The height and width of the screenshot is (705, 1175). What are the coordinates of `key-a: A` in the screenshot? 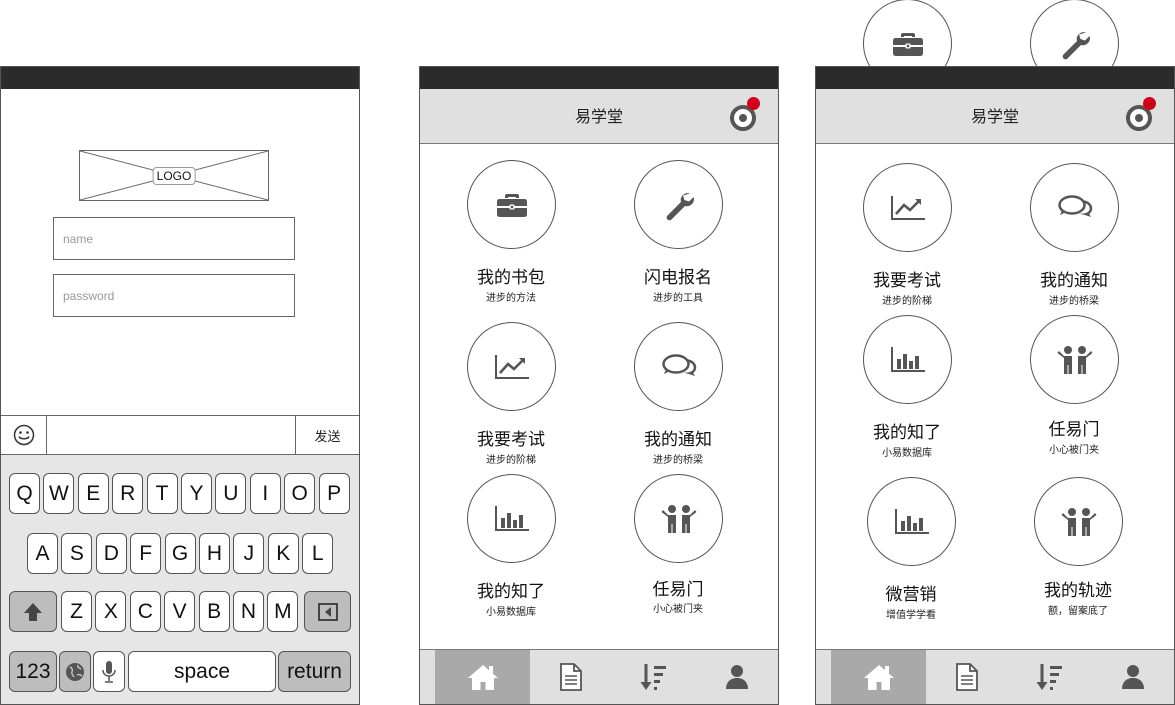 It's located at (42, 553).